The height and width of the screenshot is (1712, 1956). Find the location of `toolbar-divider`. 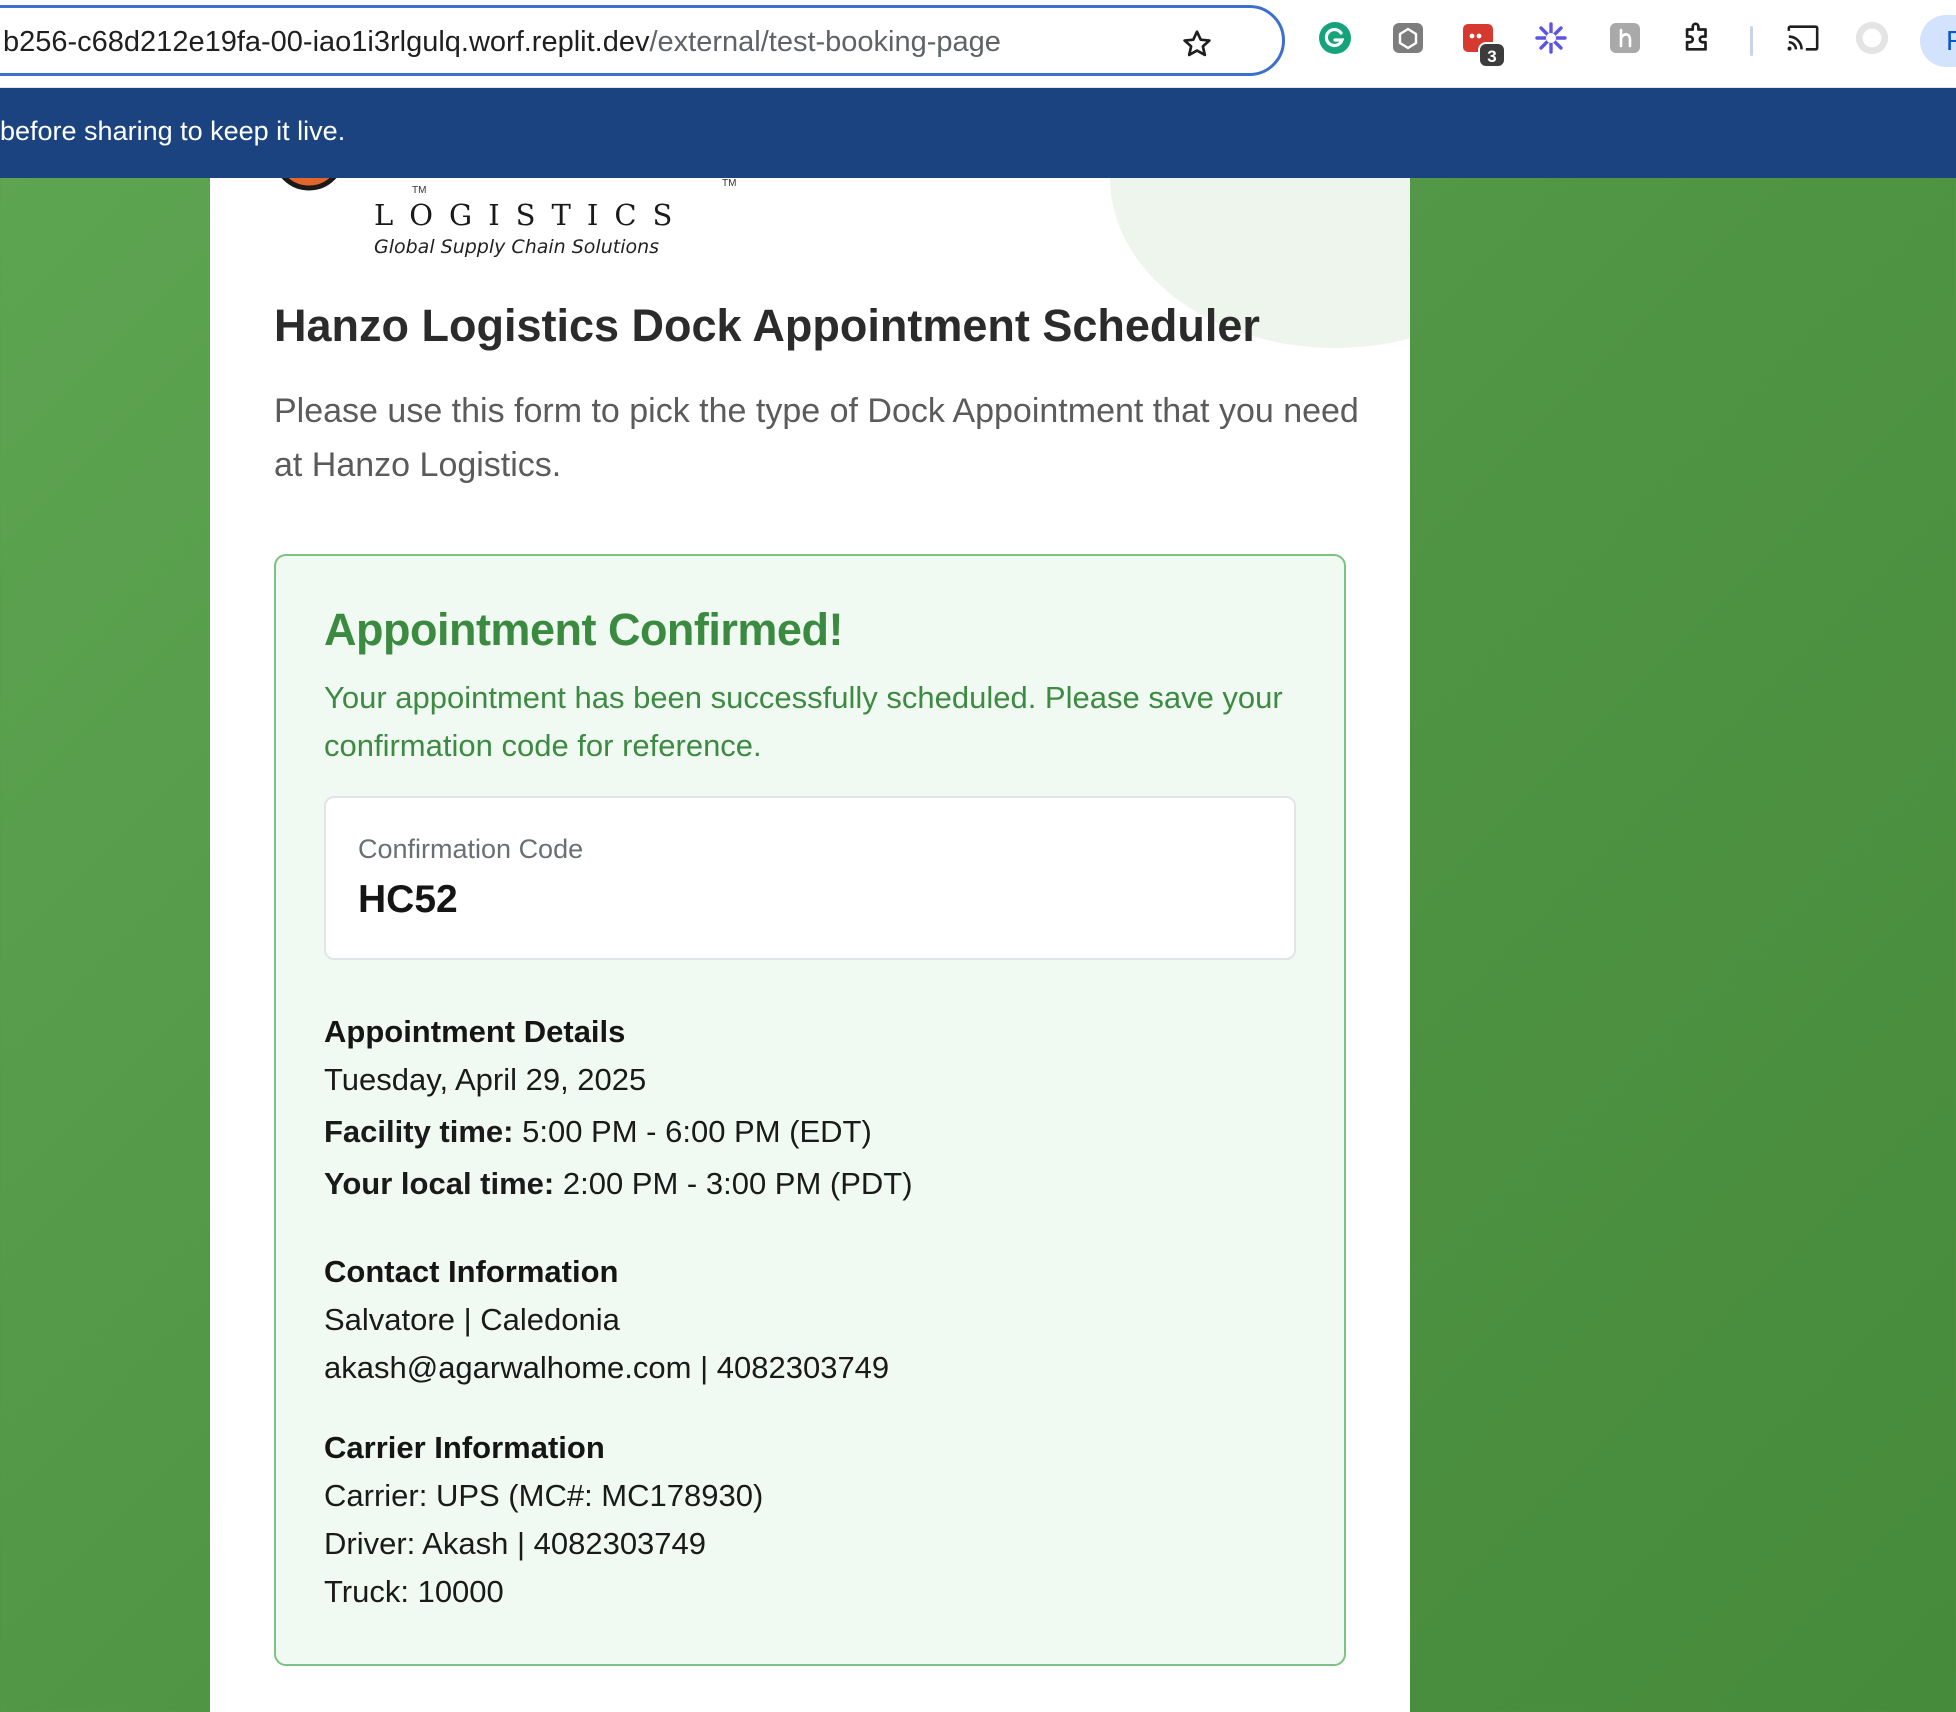

toolbar-divider is located at coordinates (1751, 41).